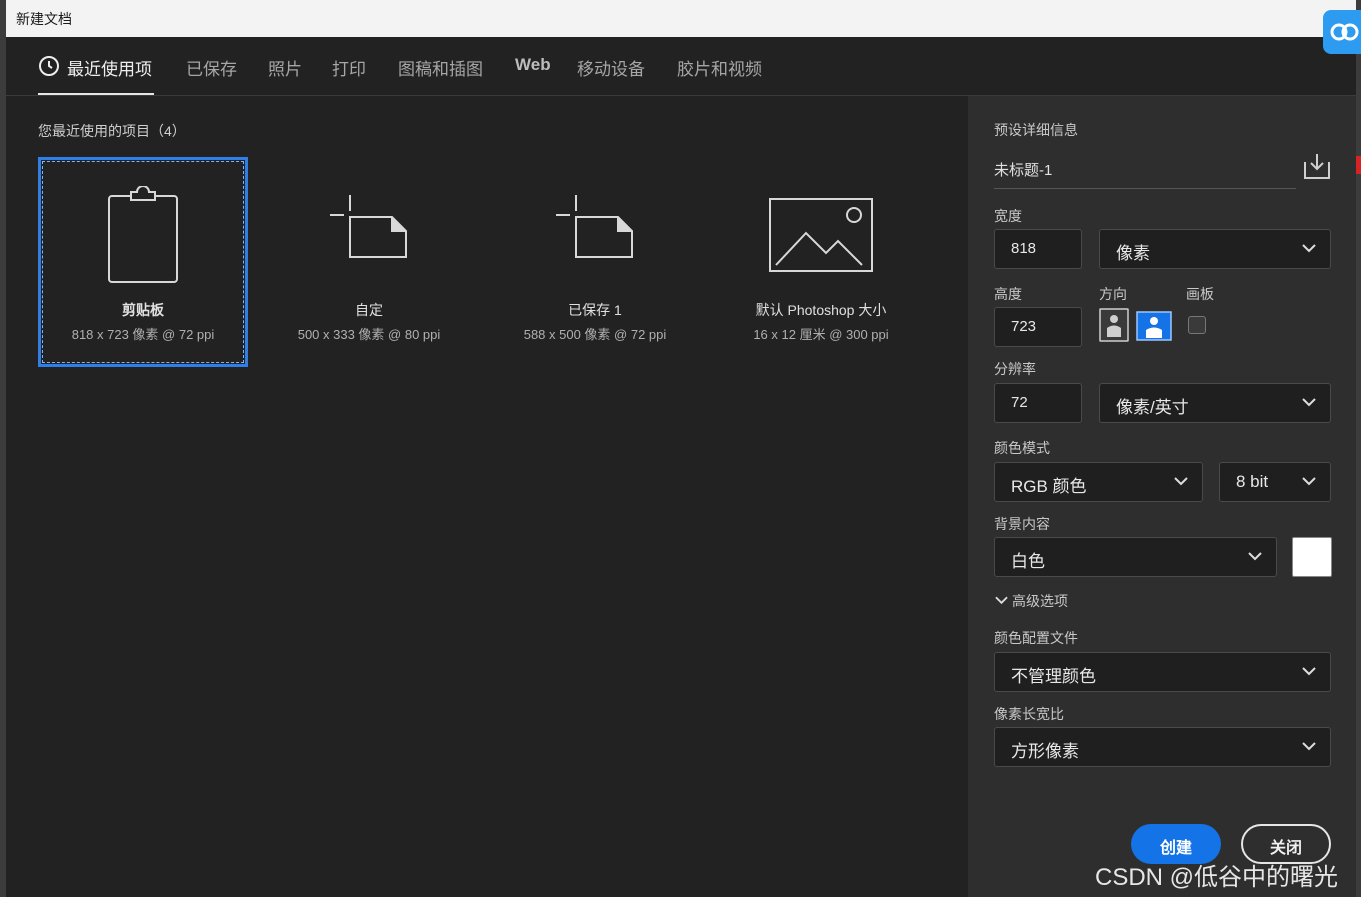 This screenshot has height=897, width=1361. I want to click on color-mode-select: RGB 颜色, so click(1098, 482).